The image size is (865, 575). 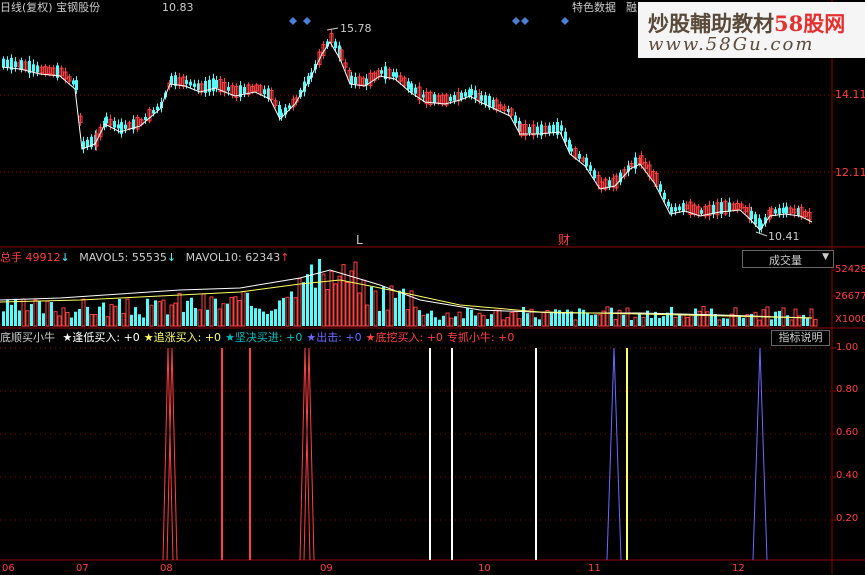 I want to click on x-axis-label: 10, so click(x=484, y=568).